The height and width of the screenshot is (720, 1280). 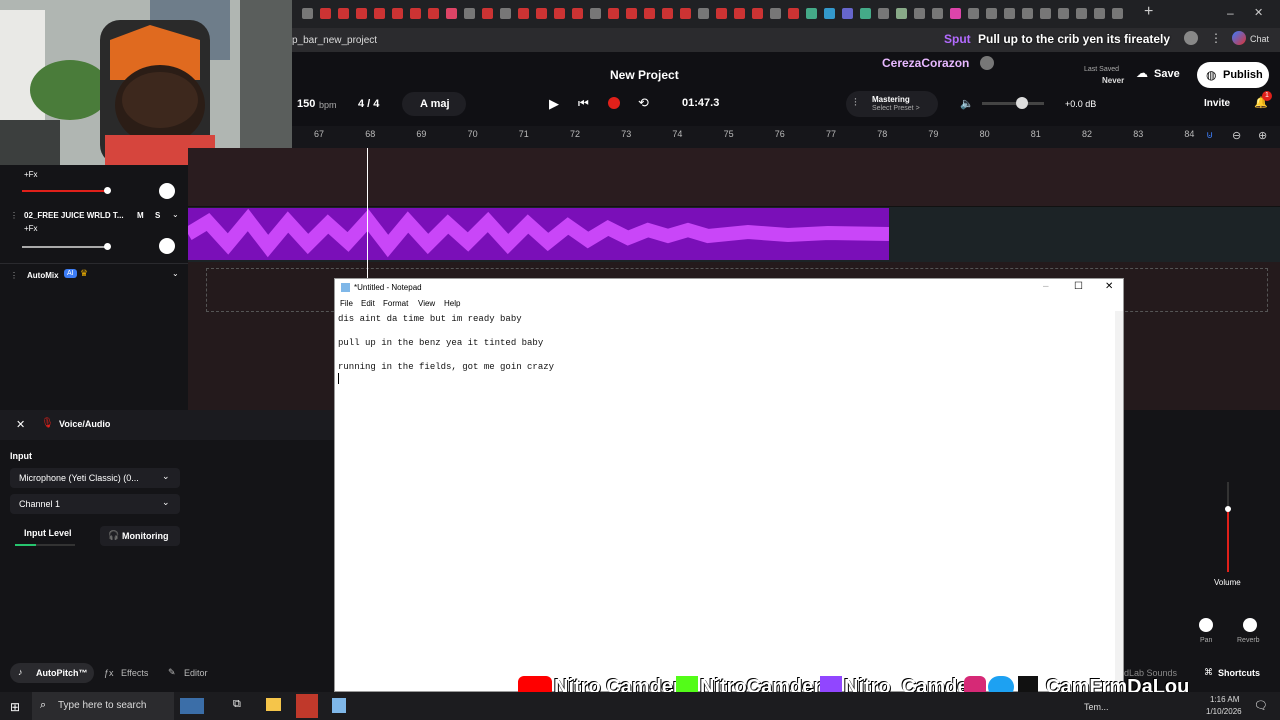 What do you see at coordinates (157, 215) in the screenshot?
I see `track-2-solo-button: S` at bounding box center [157, 215].